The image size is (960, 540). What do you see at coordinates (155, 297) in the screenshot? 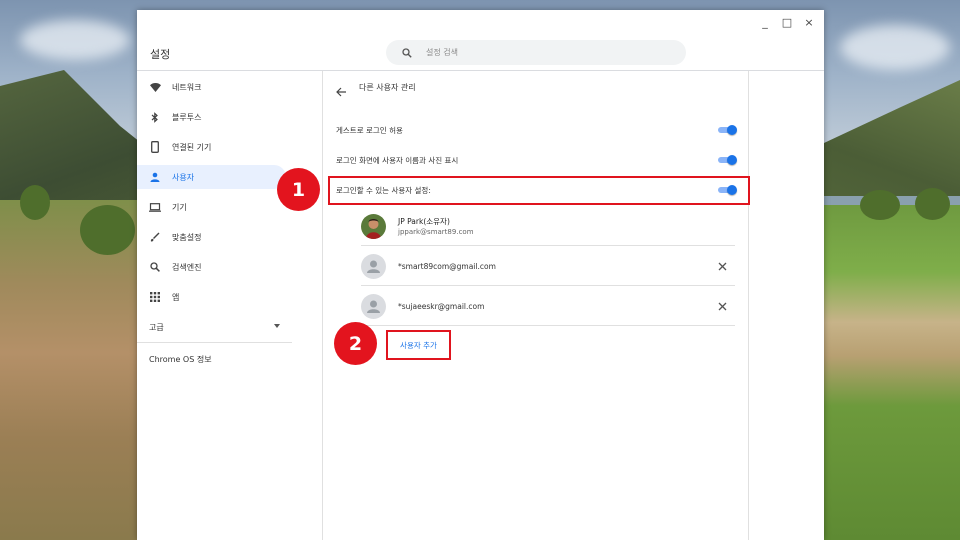
I see `apps-grid-icon` at bounding box center [155, 297].